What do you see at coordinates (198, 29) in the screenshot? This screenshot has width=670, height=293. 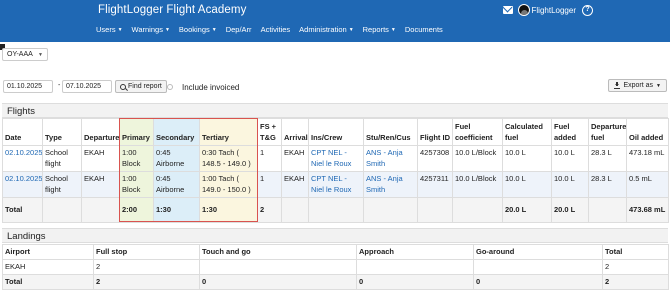 I see `nav-bookings: Bookings ▼` at bounding box center [198, 29].